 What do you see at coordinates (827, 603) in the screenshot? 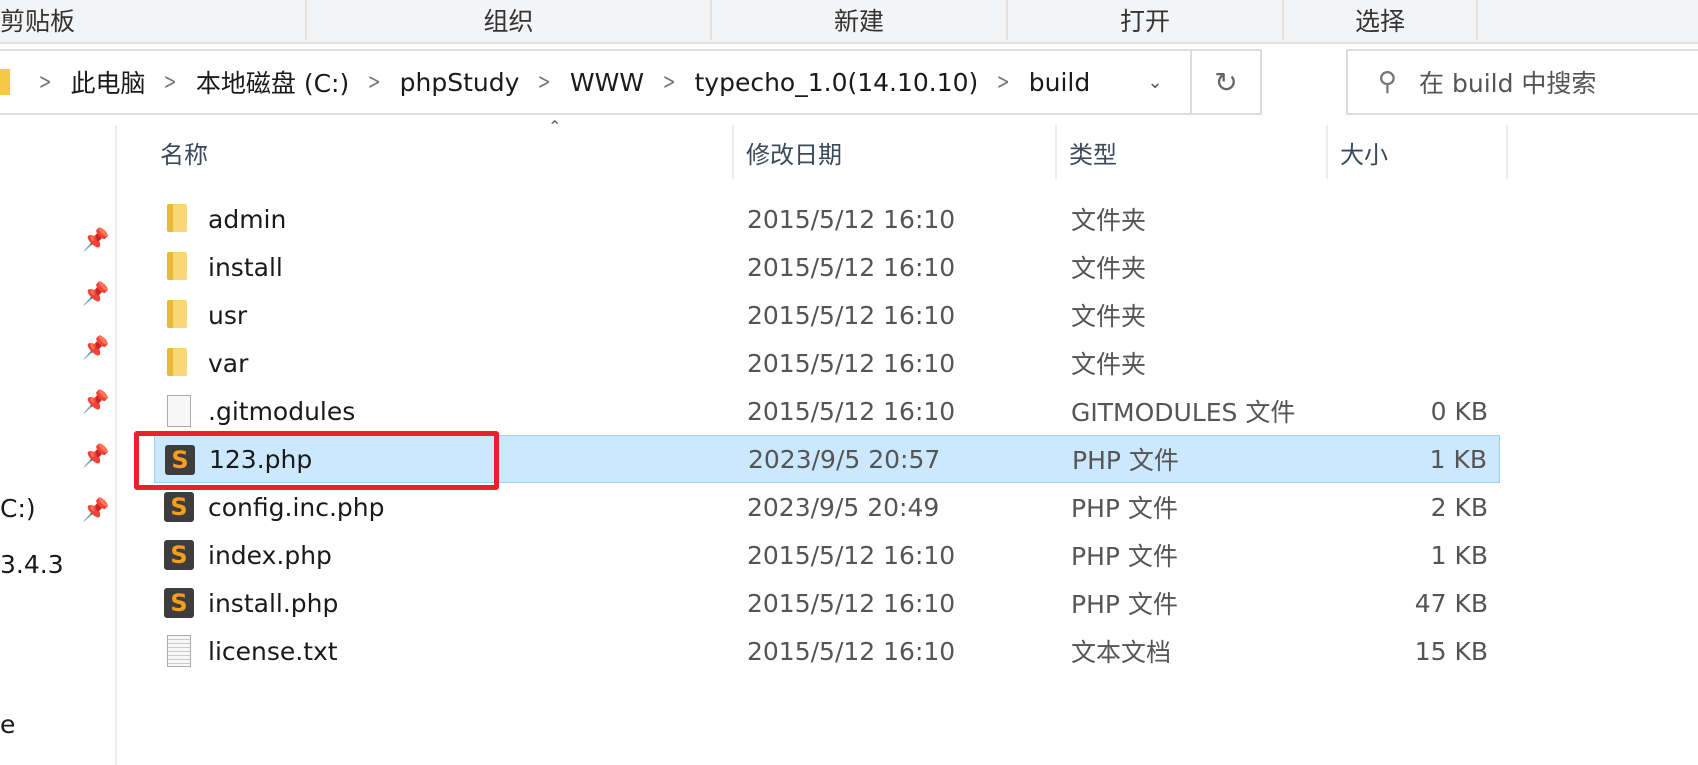
I see `file-row: Sinstall.php 2015/5/12 16:10 PHP 文件 47 KB` at bounding box center [827, 603].